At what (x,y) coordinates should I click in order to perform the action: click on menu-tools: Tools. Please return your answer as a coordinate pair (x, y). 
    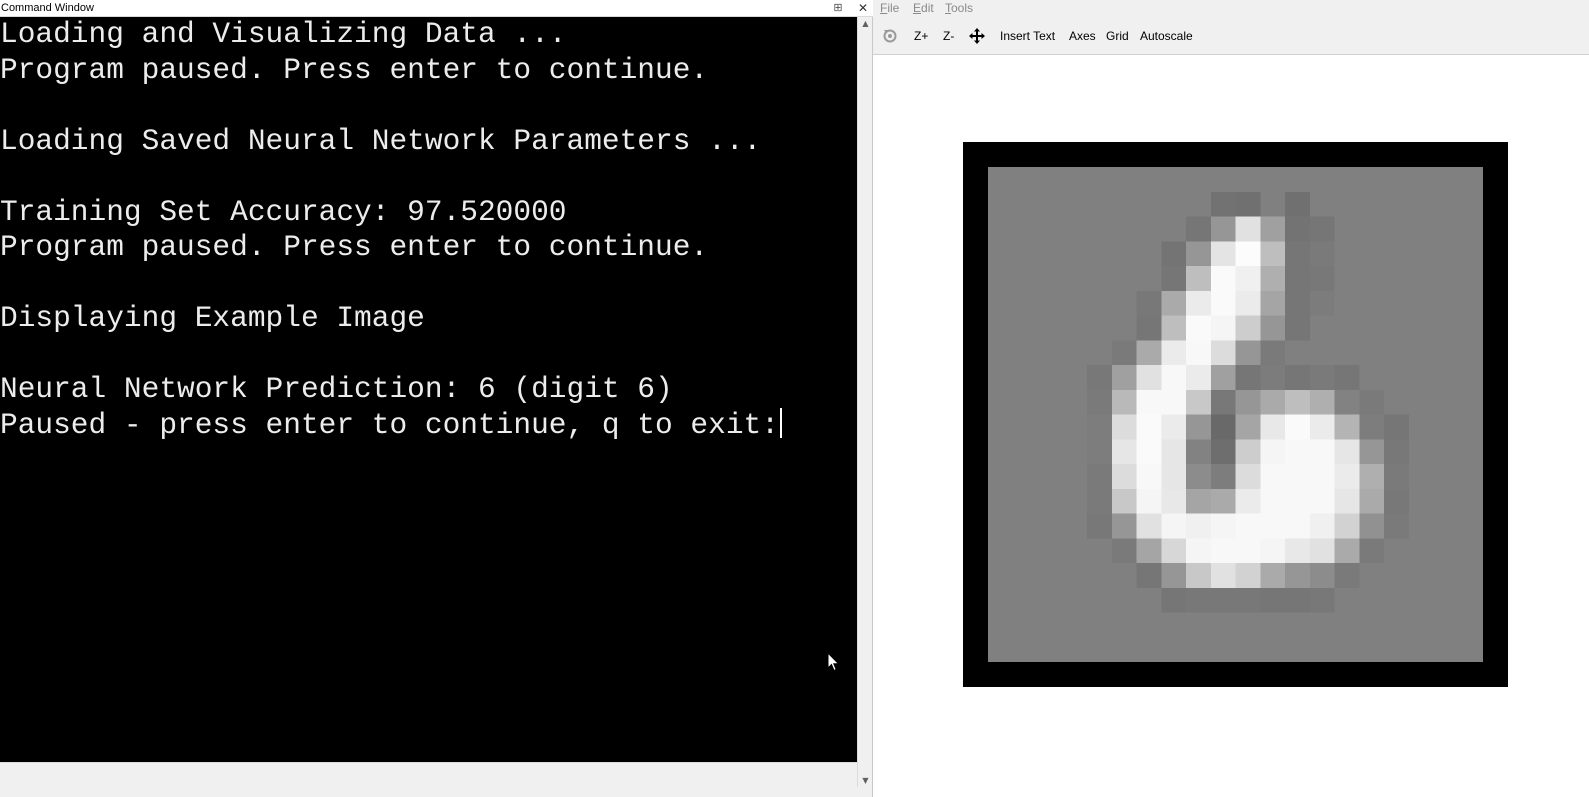
    Looking at the image, I should click on (959, 8).